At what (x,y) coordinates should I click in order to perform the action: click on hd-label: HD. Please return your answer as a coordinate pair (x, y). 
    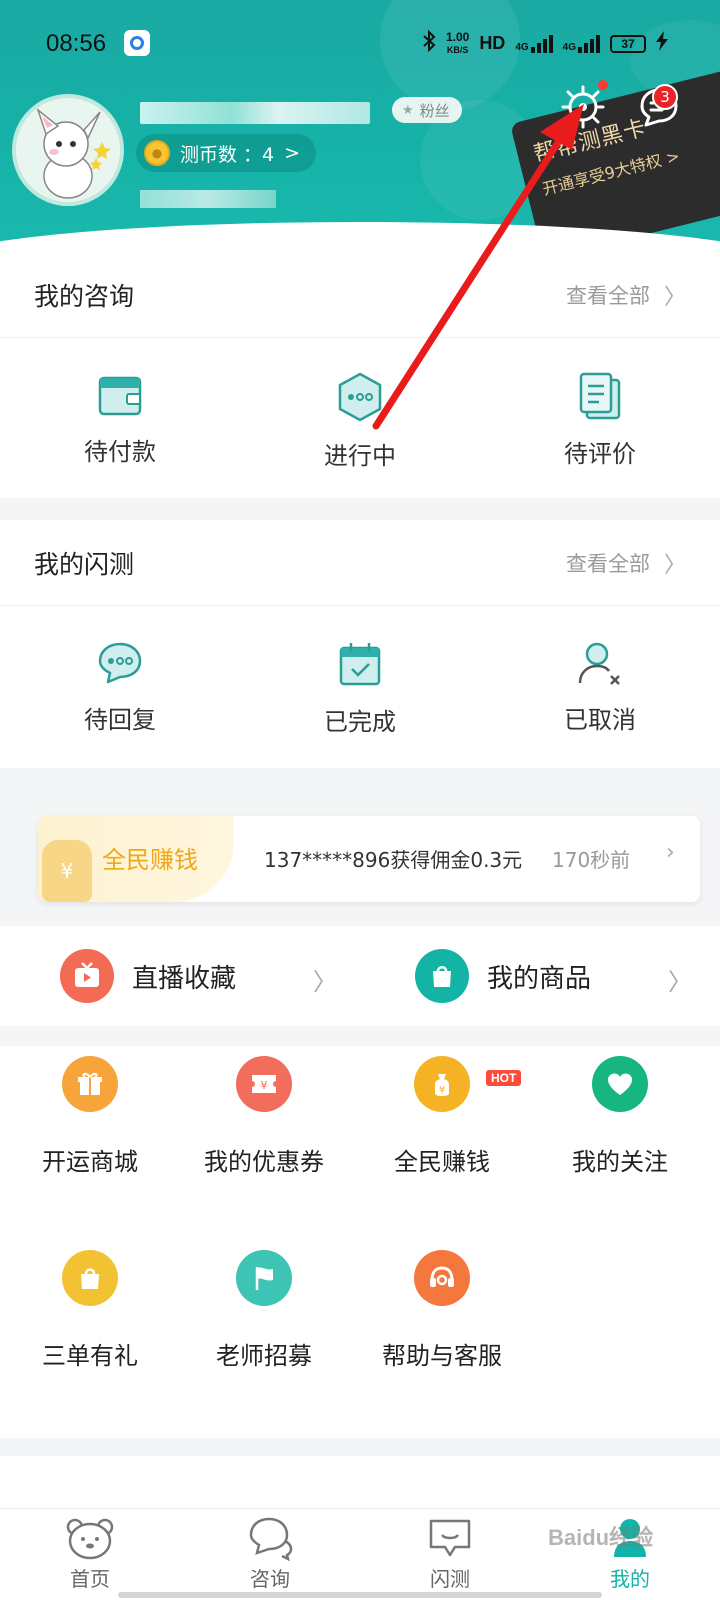
    Looking at the image, I should click on (492, 43).